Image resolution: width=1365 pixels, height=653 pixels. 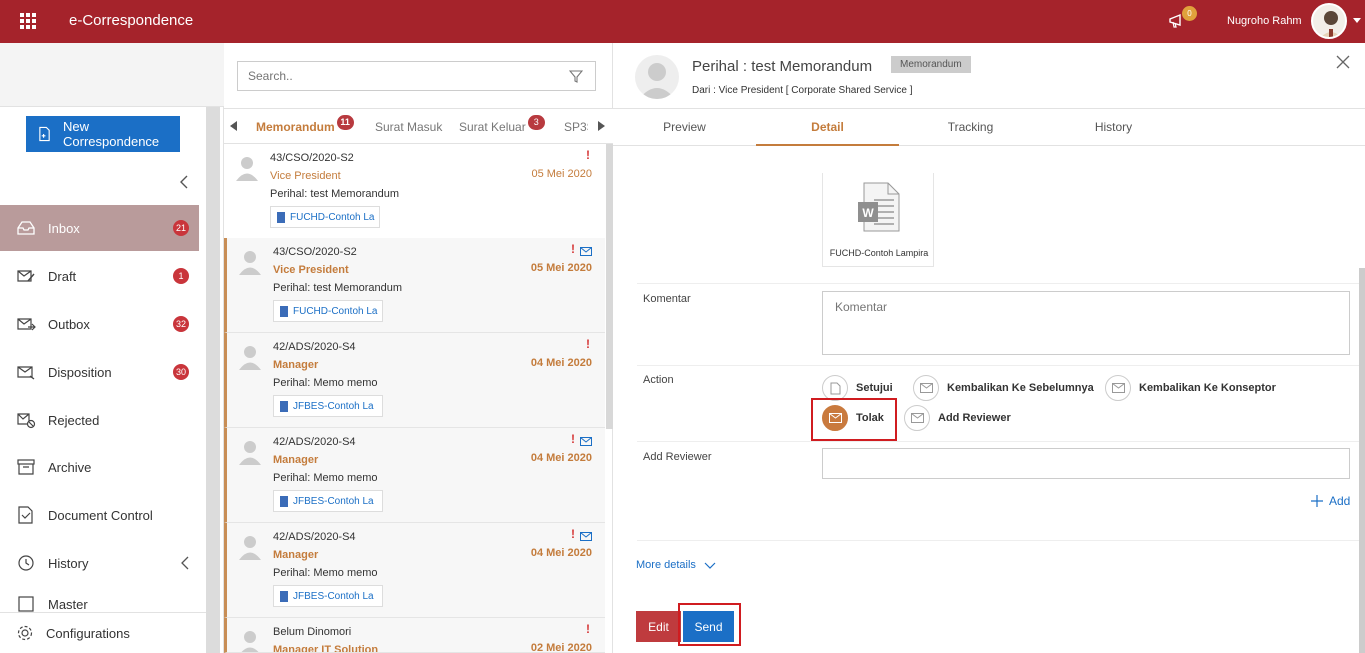 I want to click on more-details-toggle: More details, so click(x=676, y=565).